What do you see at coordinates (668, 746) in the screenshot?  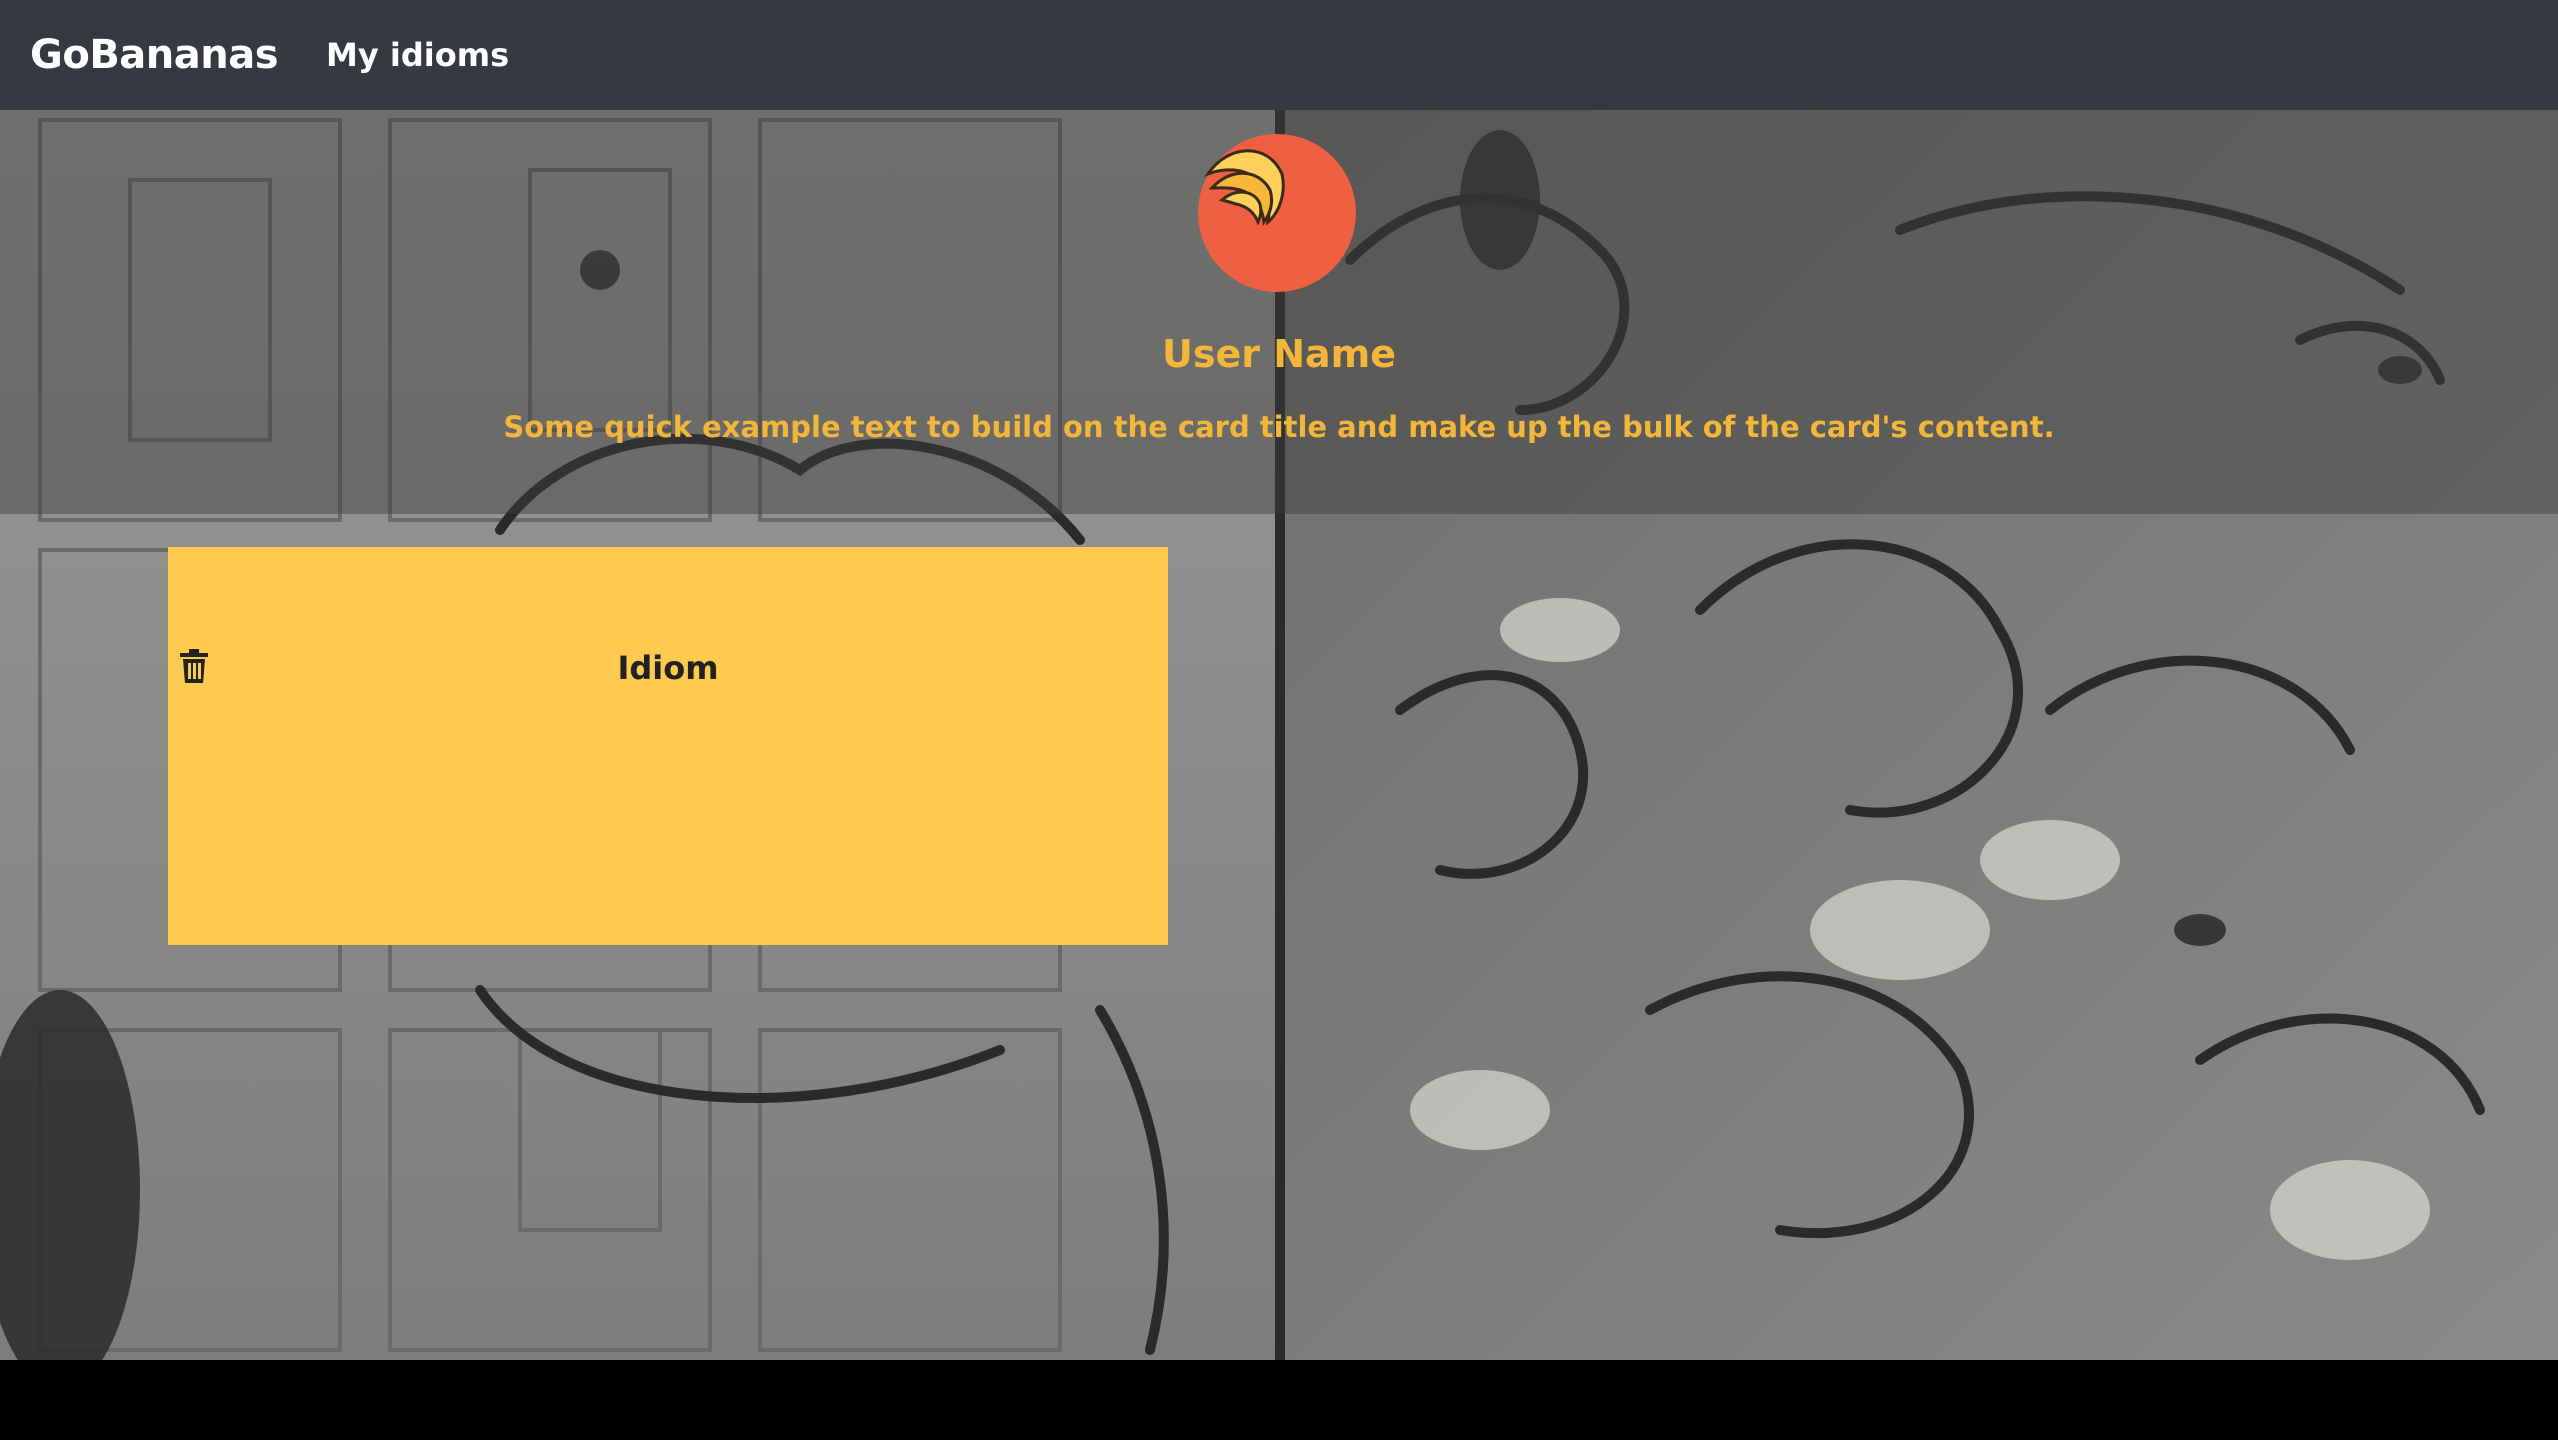 I see `idiom-card: Idiom` at bounding box center [668, 746].